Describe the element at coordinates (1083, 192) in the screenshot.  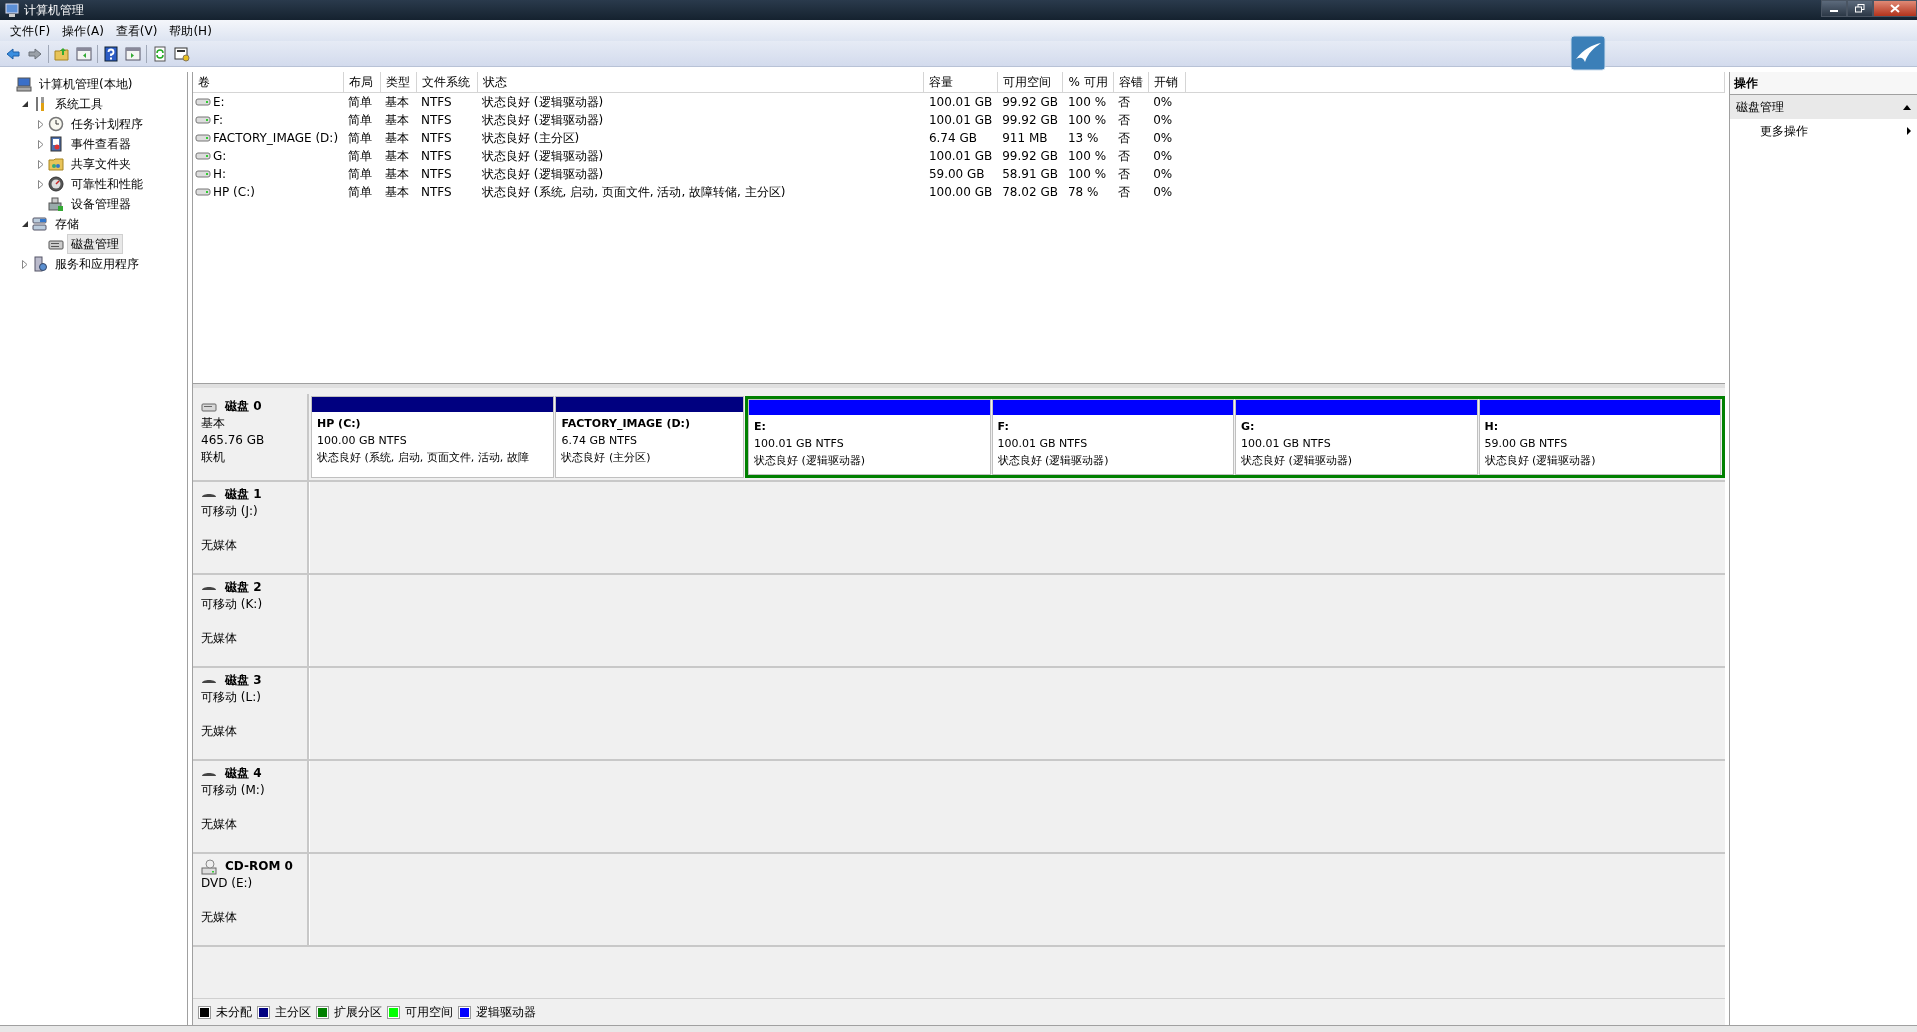
I see `table-cell-text: 78 %` at that location.